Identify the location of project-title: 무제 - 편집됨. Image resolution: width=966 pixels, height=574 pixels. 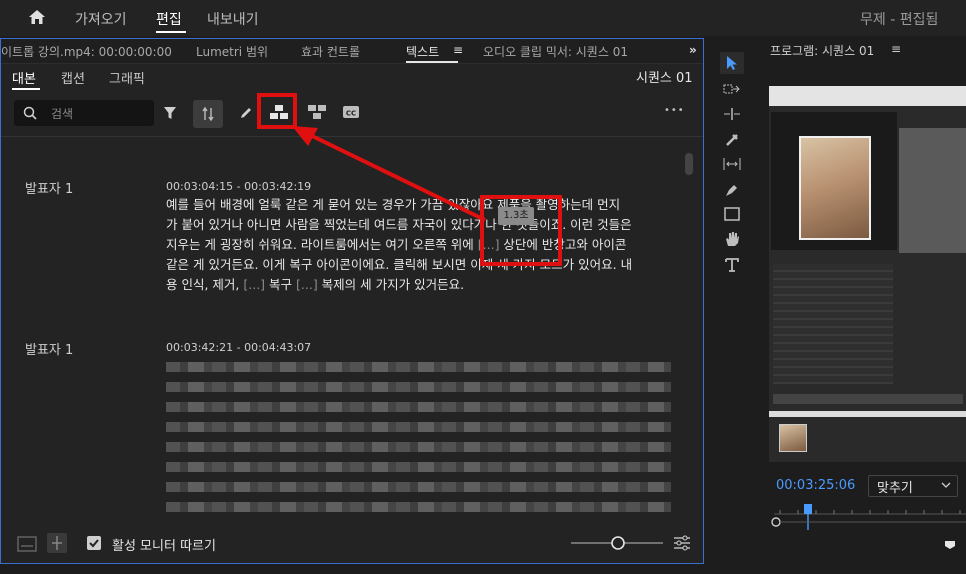
(899, 20).